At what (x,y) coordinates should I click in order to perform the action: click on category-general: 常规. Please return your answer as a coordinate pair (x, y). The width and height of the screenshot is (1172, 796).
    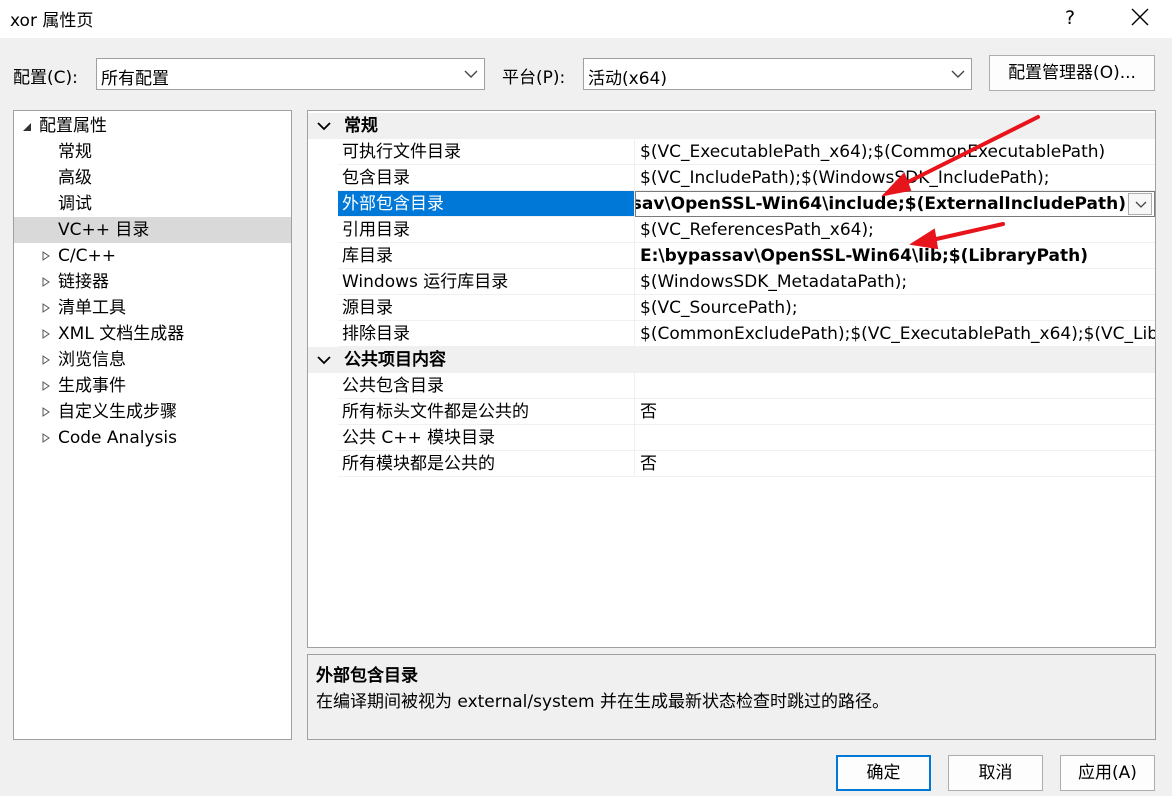
    Looking at the image, I should click on (731, 126).